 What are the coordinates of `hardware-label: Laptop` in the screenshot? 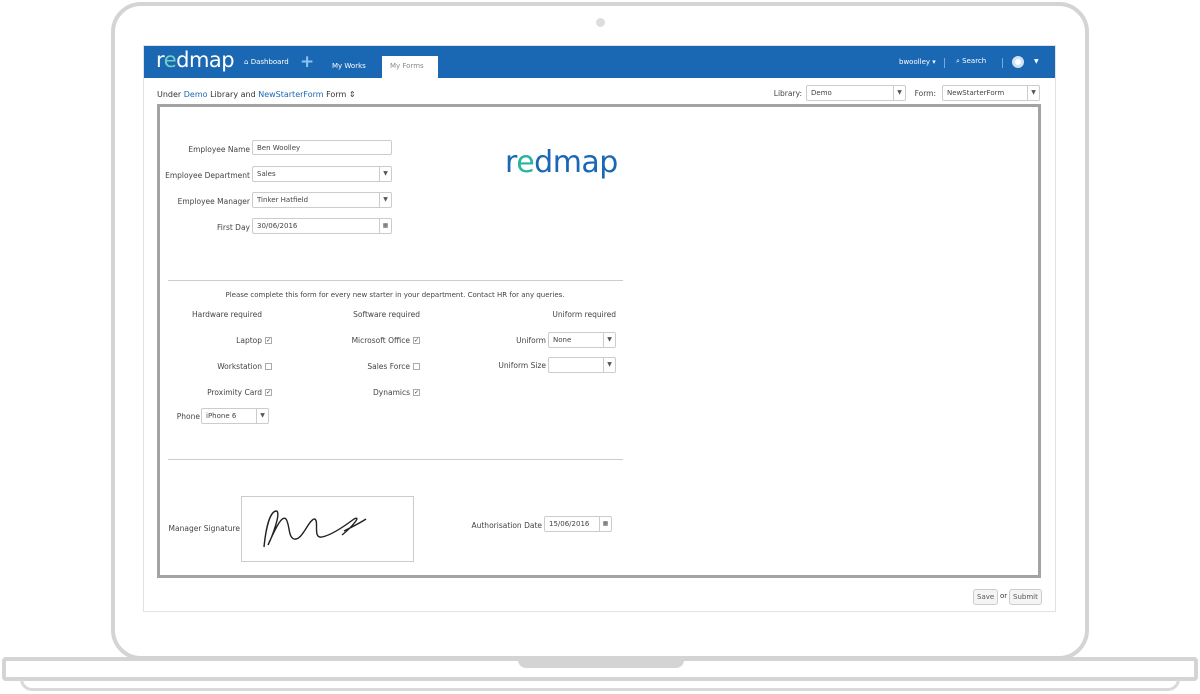 It's located at (249, 340).